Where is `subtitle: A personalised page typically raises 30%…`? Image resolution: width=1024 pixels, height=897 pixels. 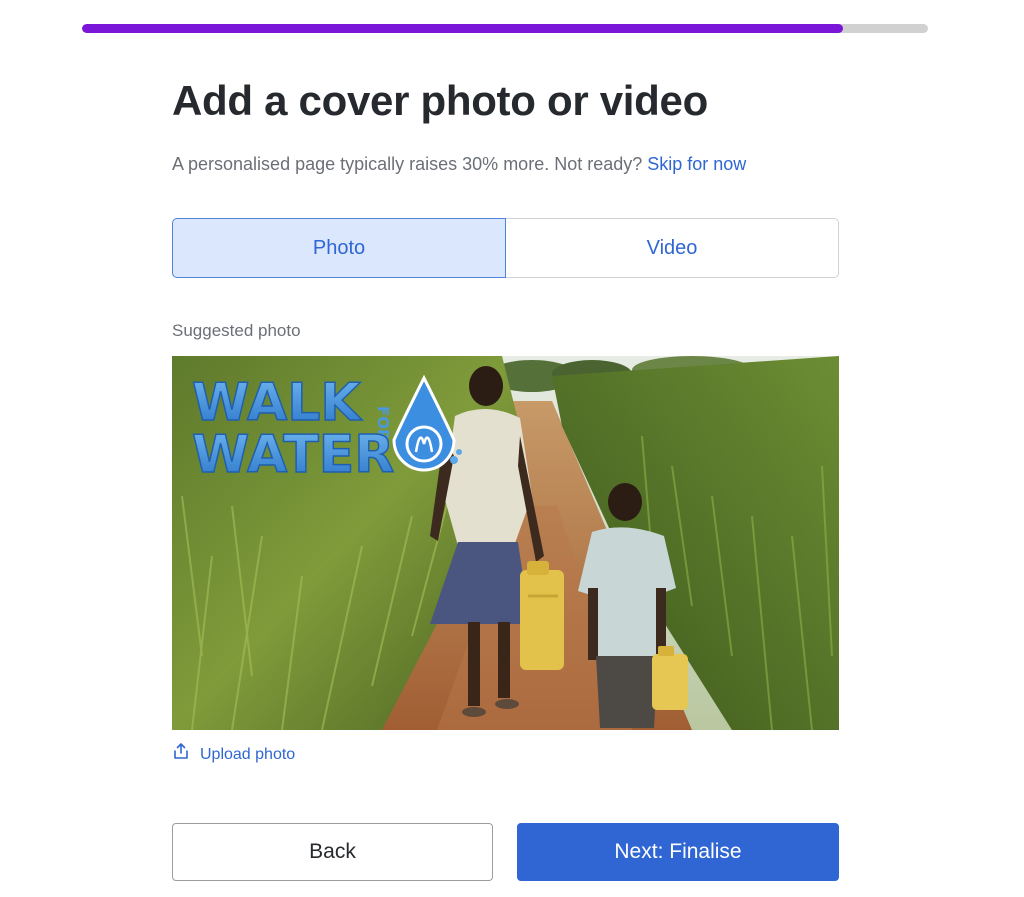
subtitle: A personalised page typically raises 30%… is located at coordinates (459, 164).